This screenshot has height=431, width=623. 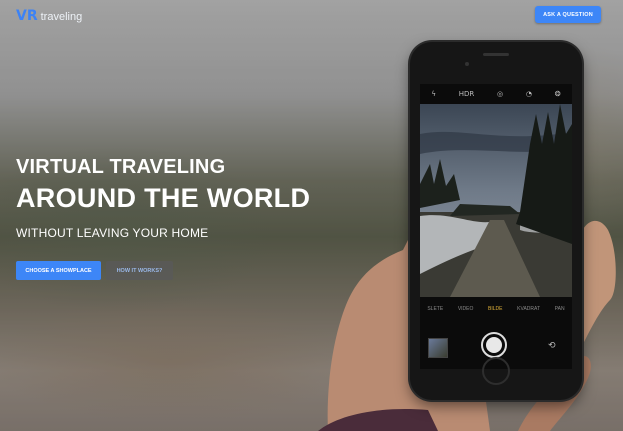 What do you see at coordinates (494, 345) in the screenshot?
I see `shutter-button` at bounding box center [494, 345].